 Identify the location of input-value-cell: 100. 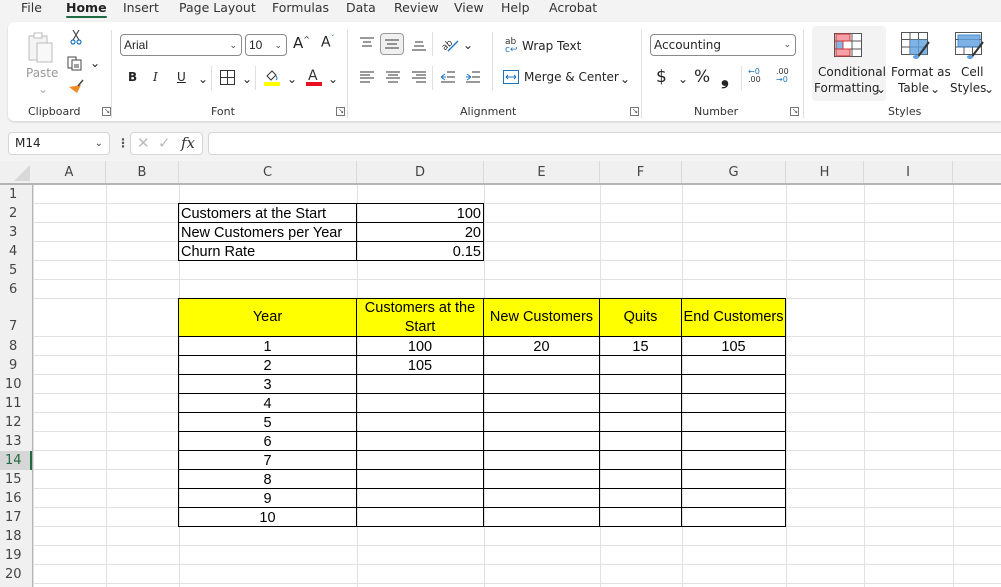
(420, 213).